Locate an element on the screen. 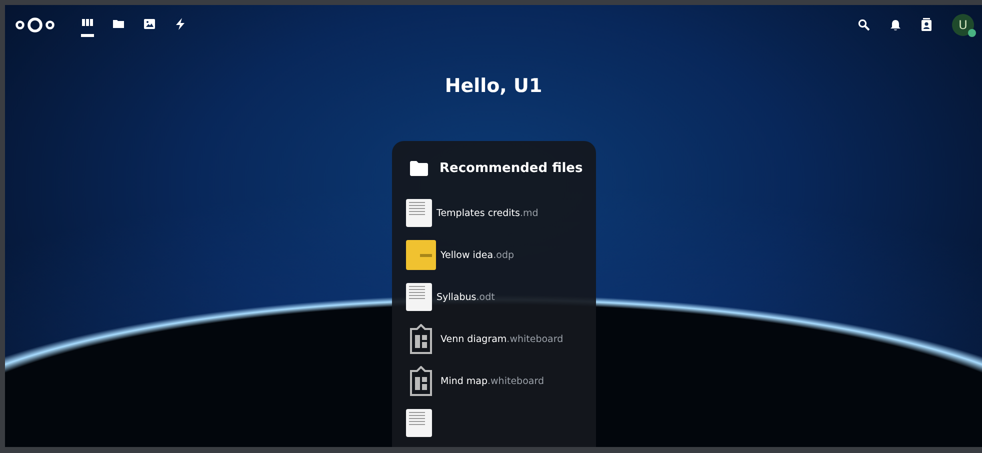 The width and height of the screenshot is (982, 453). presentation-thumbnail is located at coordinates (421, 255).